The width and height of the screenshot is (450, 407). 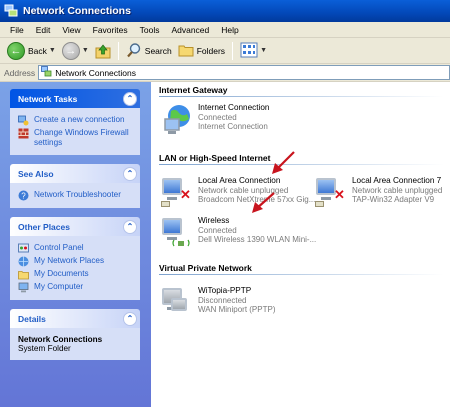 What do you see at coordinates (253, 51) in the screenshot?
I see `views-button: ▼` at bounding box center [253, 51].